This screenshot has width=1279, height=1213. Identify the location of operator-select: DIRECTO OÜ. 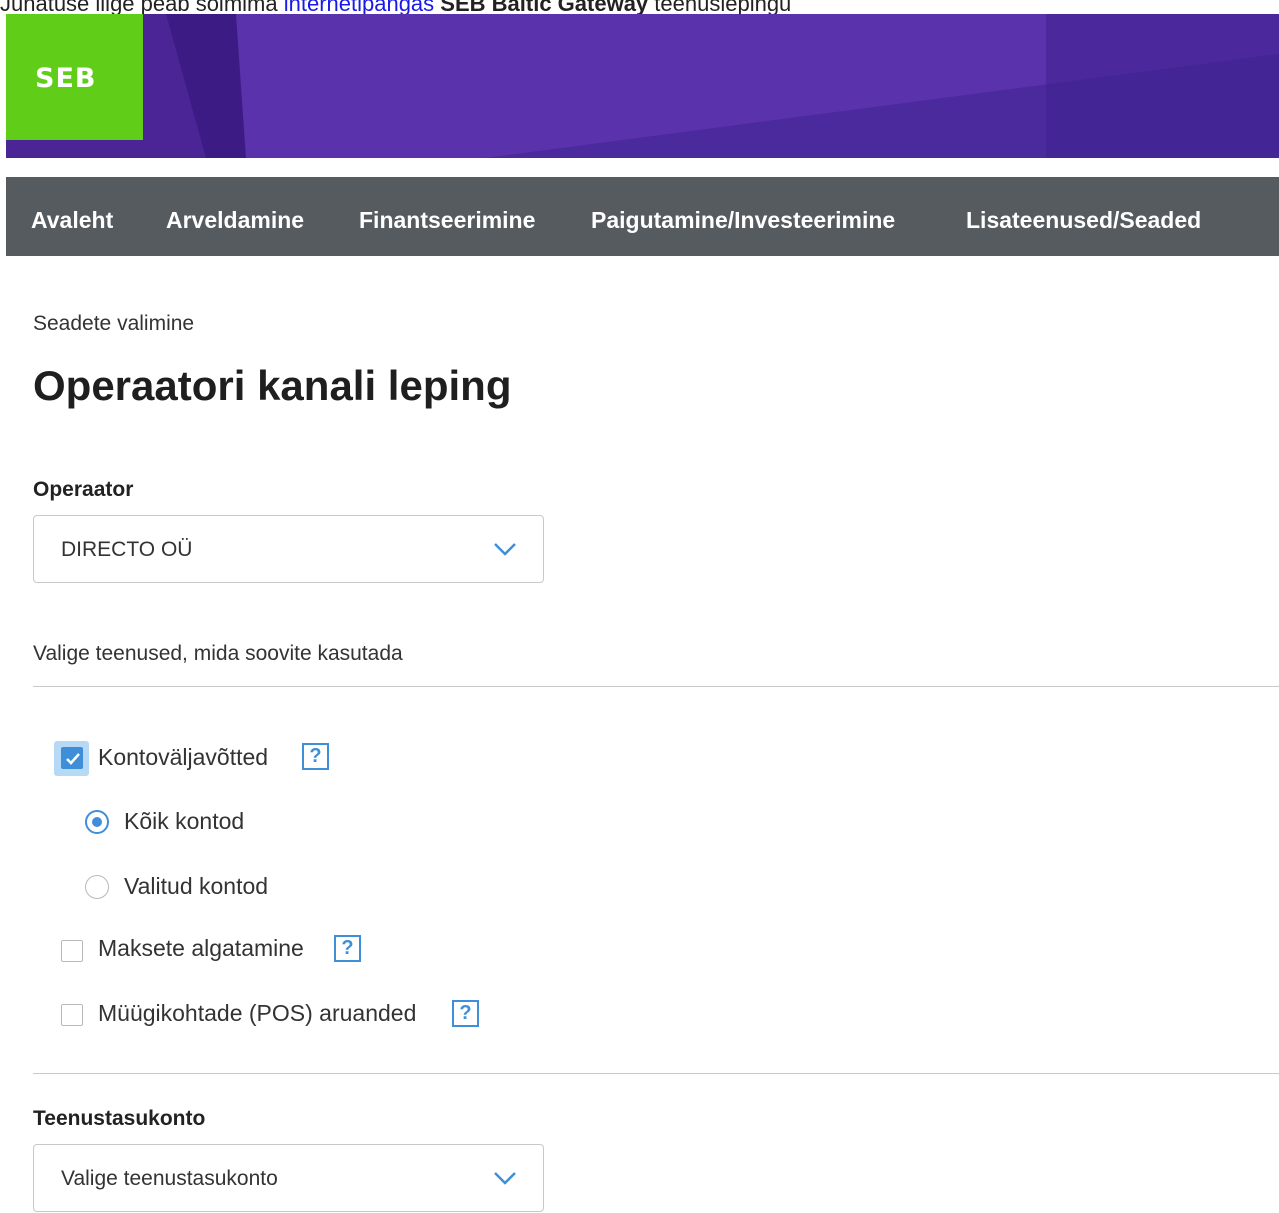
(288, 549).